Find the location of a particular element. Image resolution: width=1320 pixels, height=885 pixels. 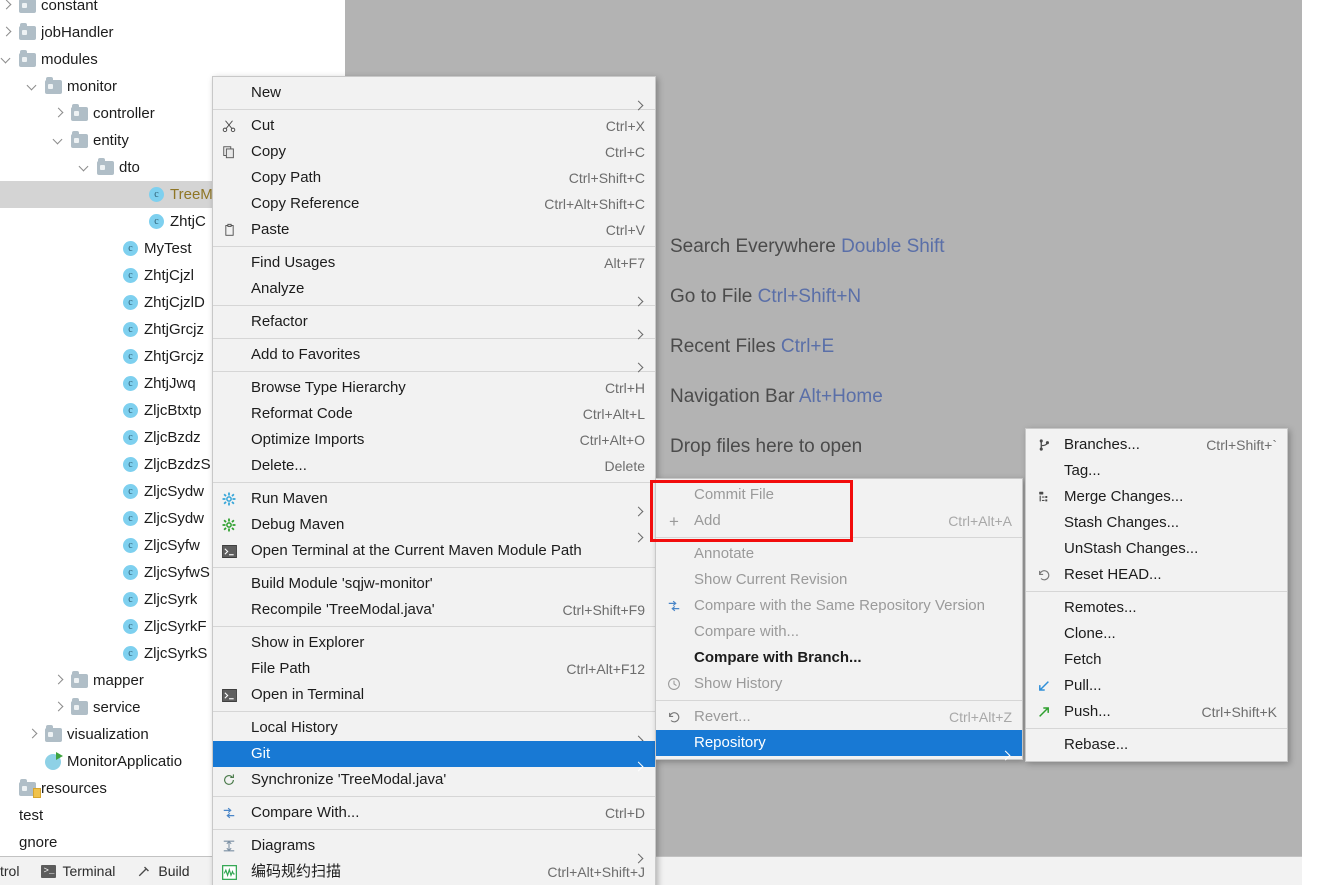

status-bar-item-terminal: >_ Terminal is located at coordinates (78, 871).